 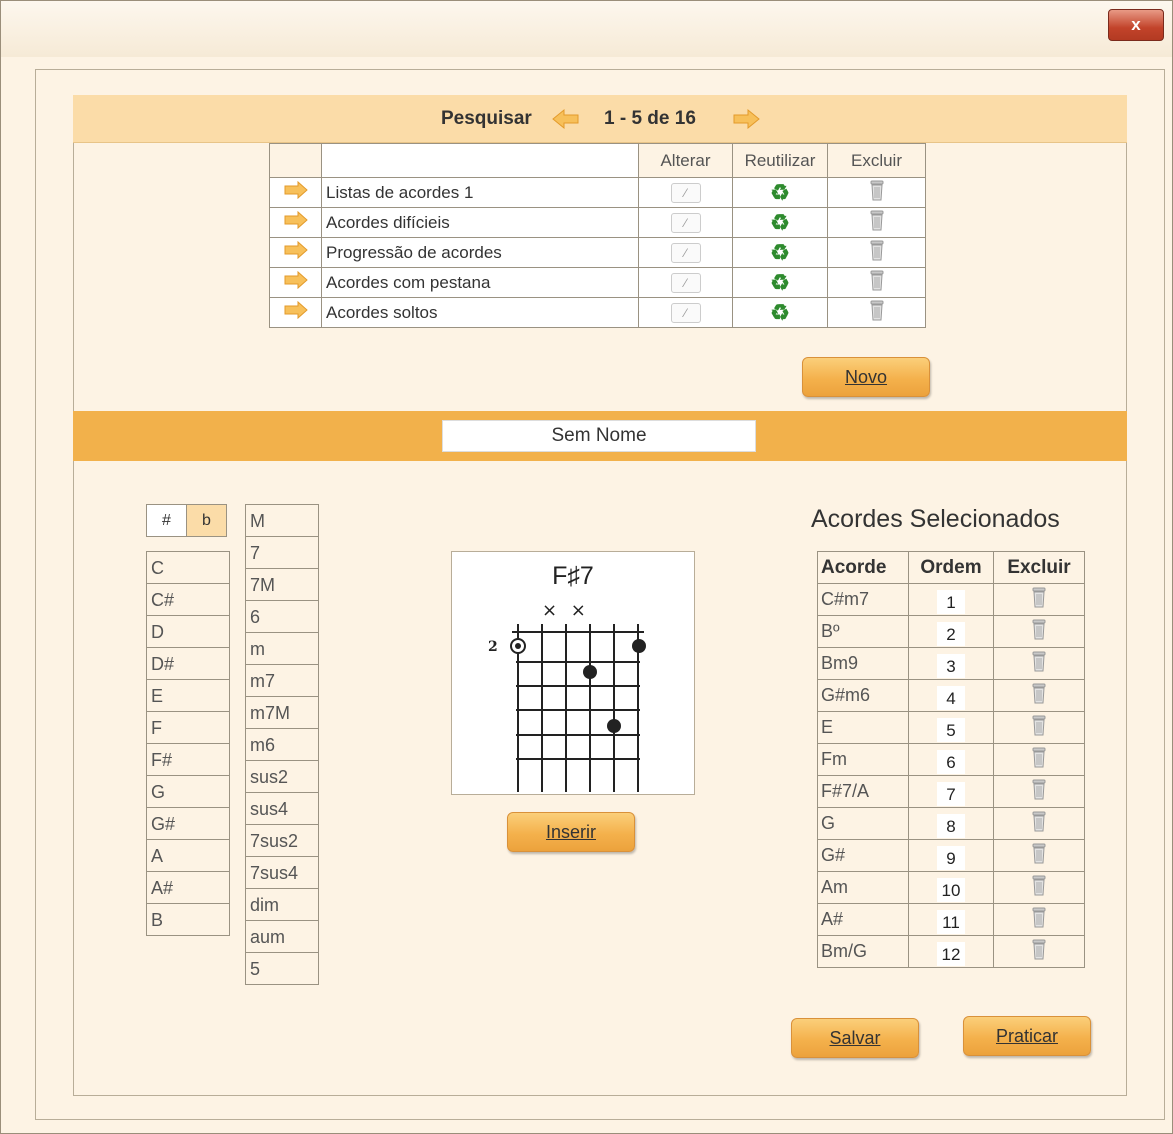 I want to click on next-page-icon, so click(x=746, y=119).